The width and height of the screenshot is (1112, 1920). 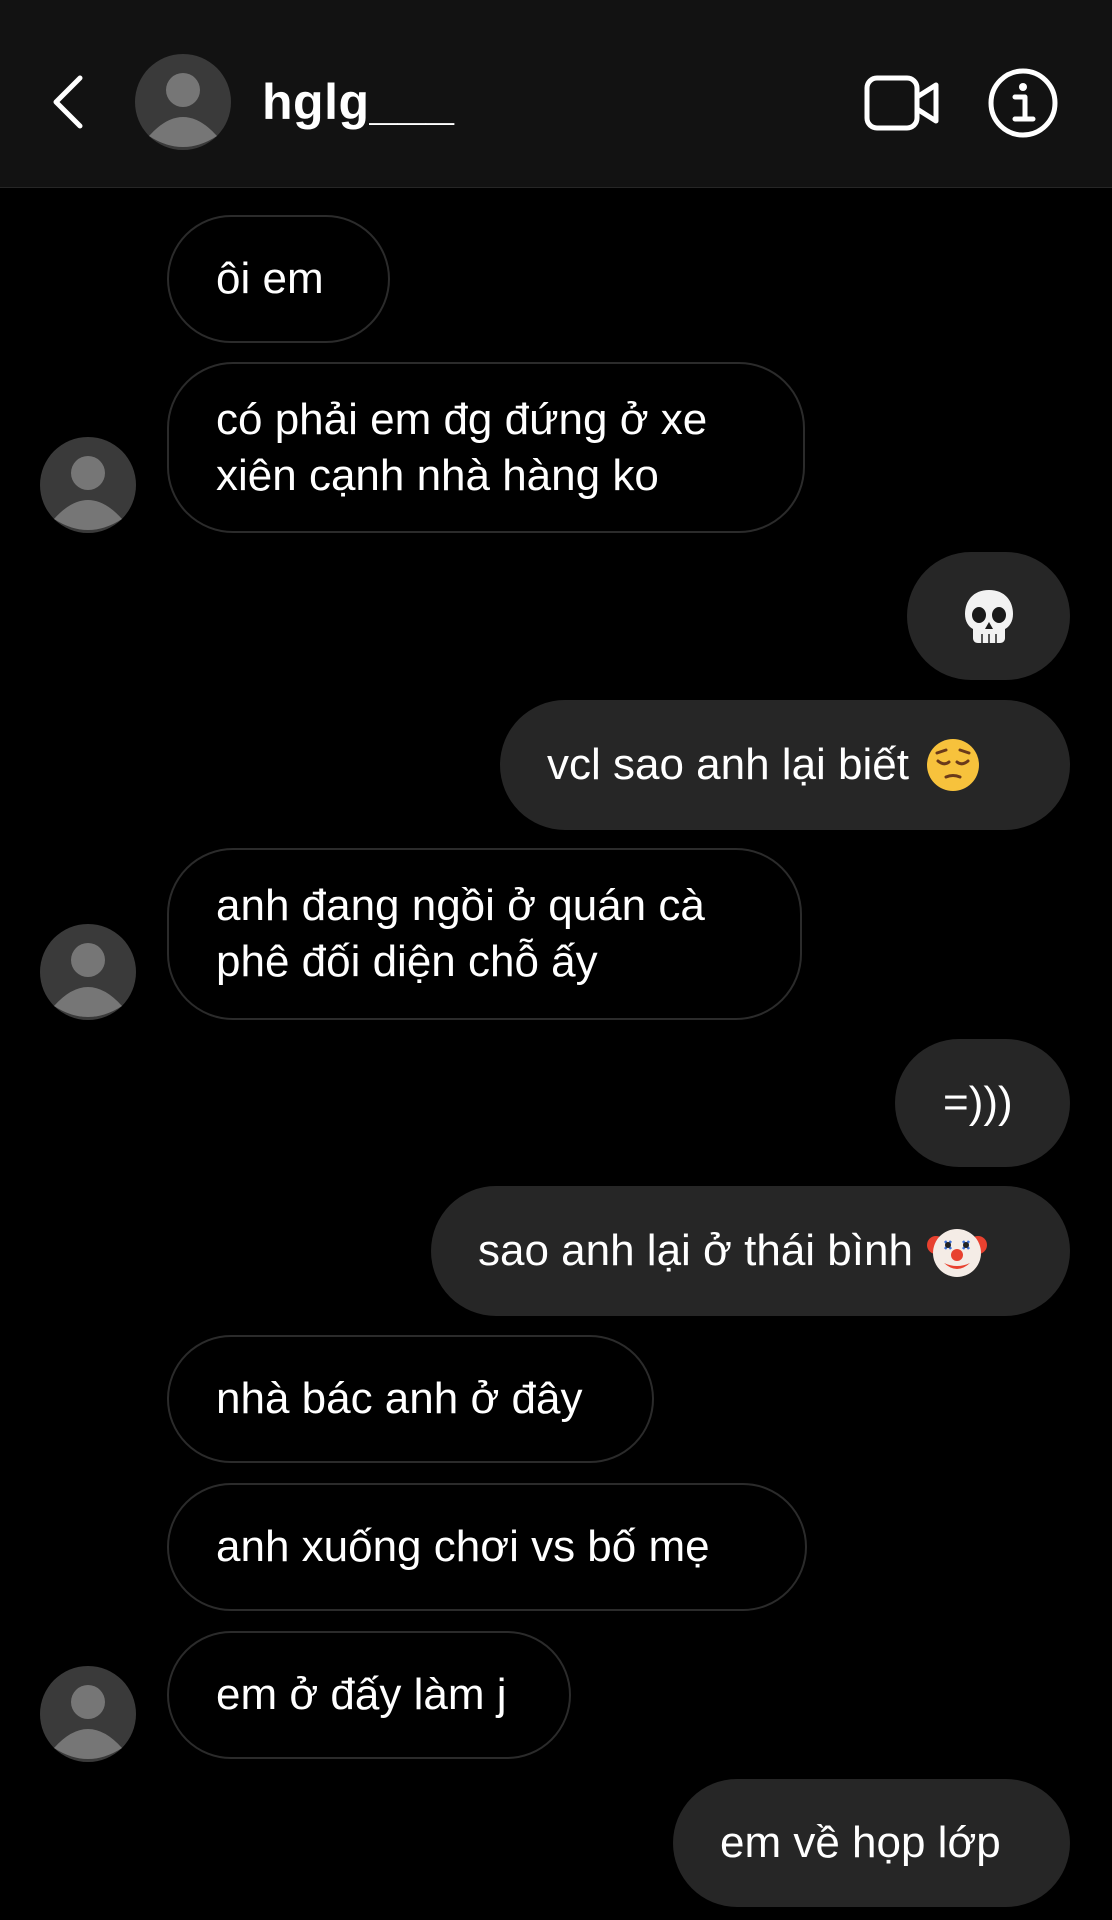 I want to click on chevron-left-icon, so click(x=68, y=102).